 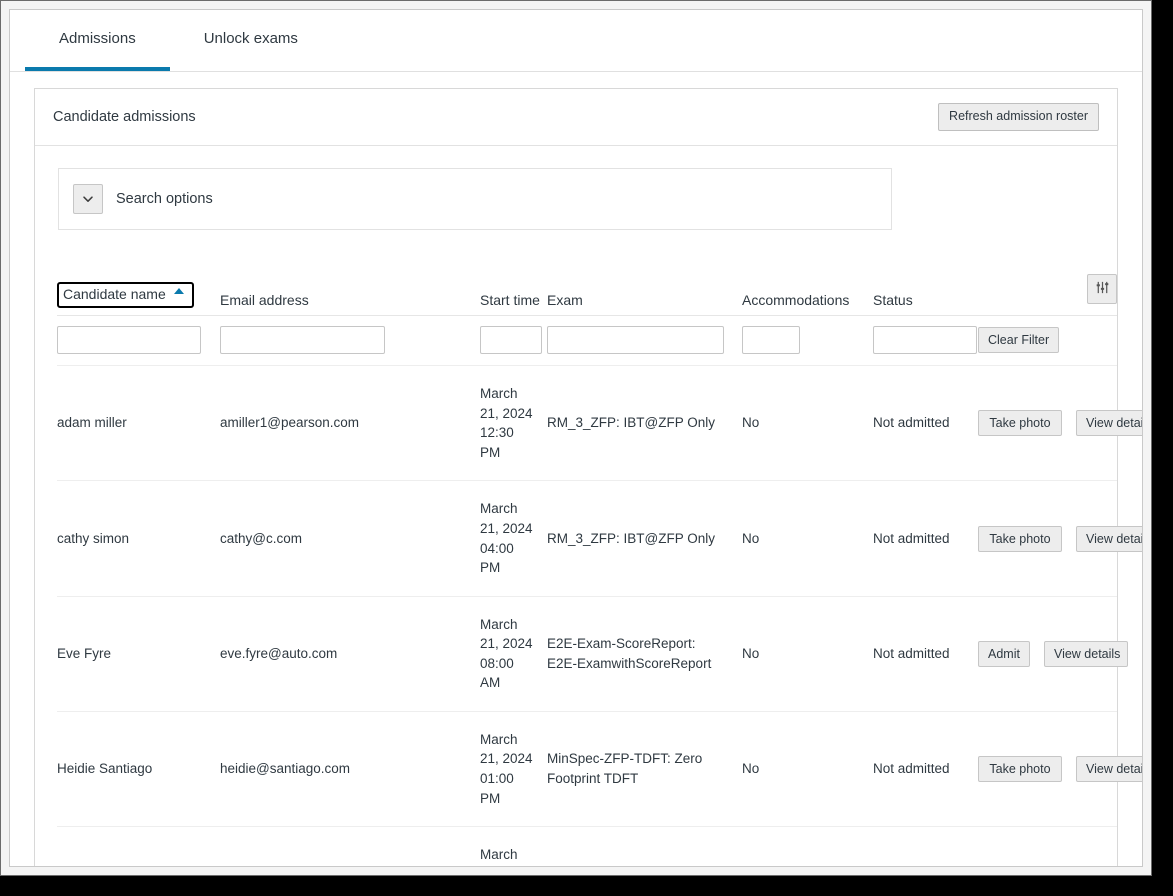 I want to click on filter-cell-email, so click(x=350, y=341).